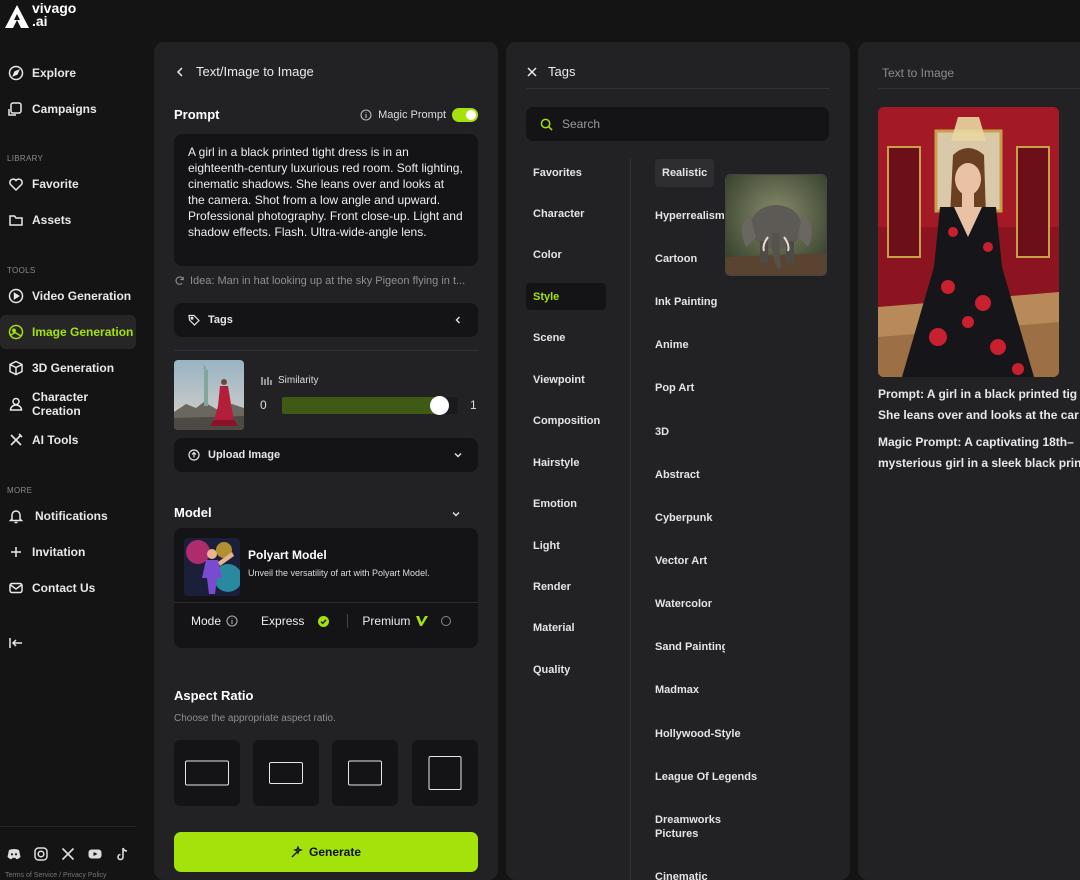  What do you see at coordinates (685, 173) in the screenshot?
I see `tag-option-realistic: Realistic` at bounding box center [685, 173].